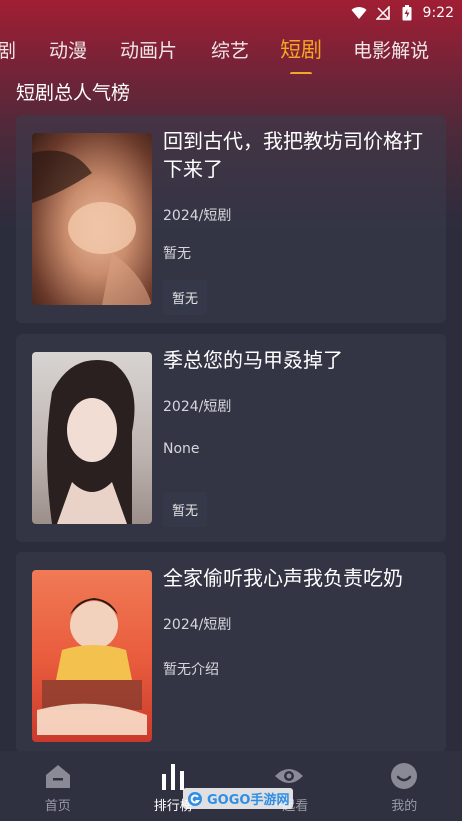 The height and width of the screenshot is (821, 462). What do you see at coordinates (195, 798) in the screenshot?
I see `watermark-icon` at bounding box center [195, 798].